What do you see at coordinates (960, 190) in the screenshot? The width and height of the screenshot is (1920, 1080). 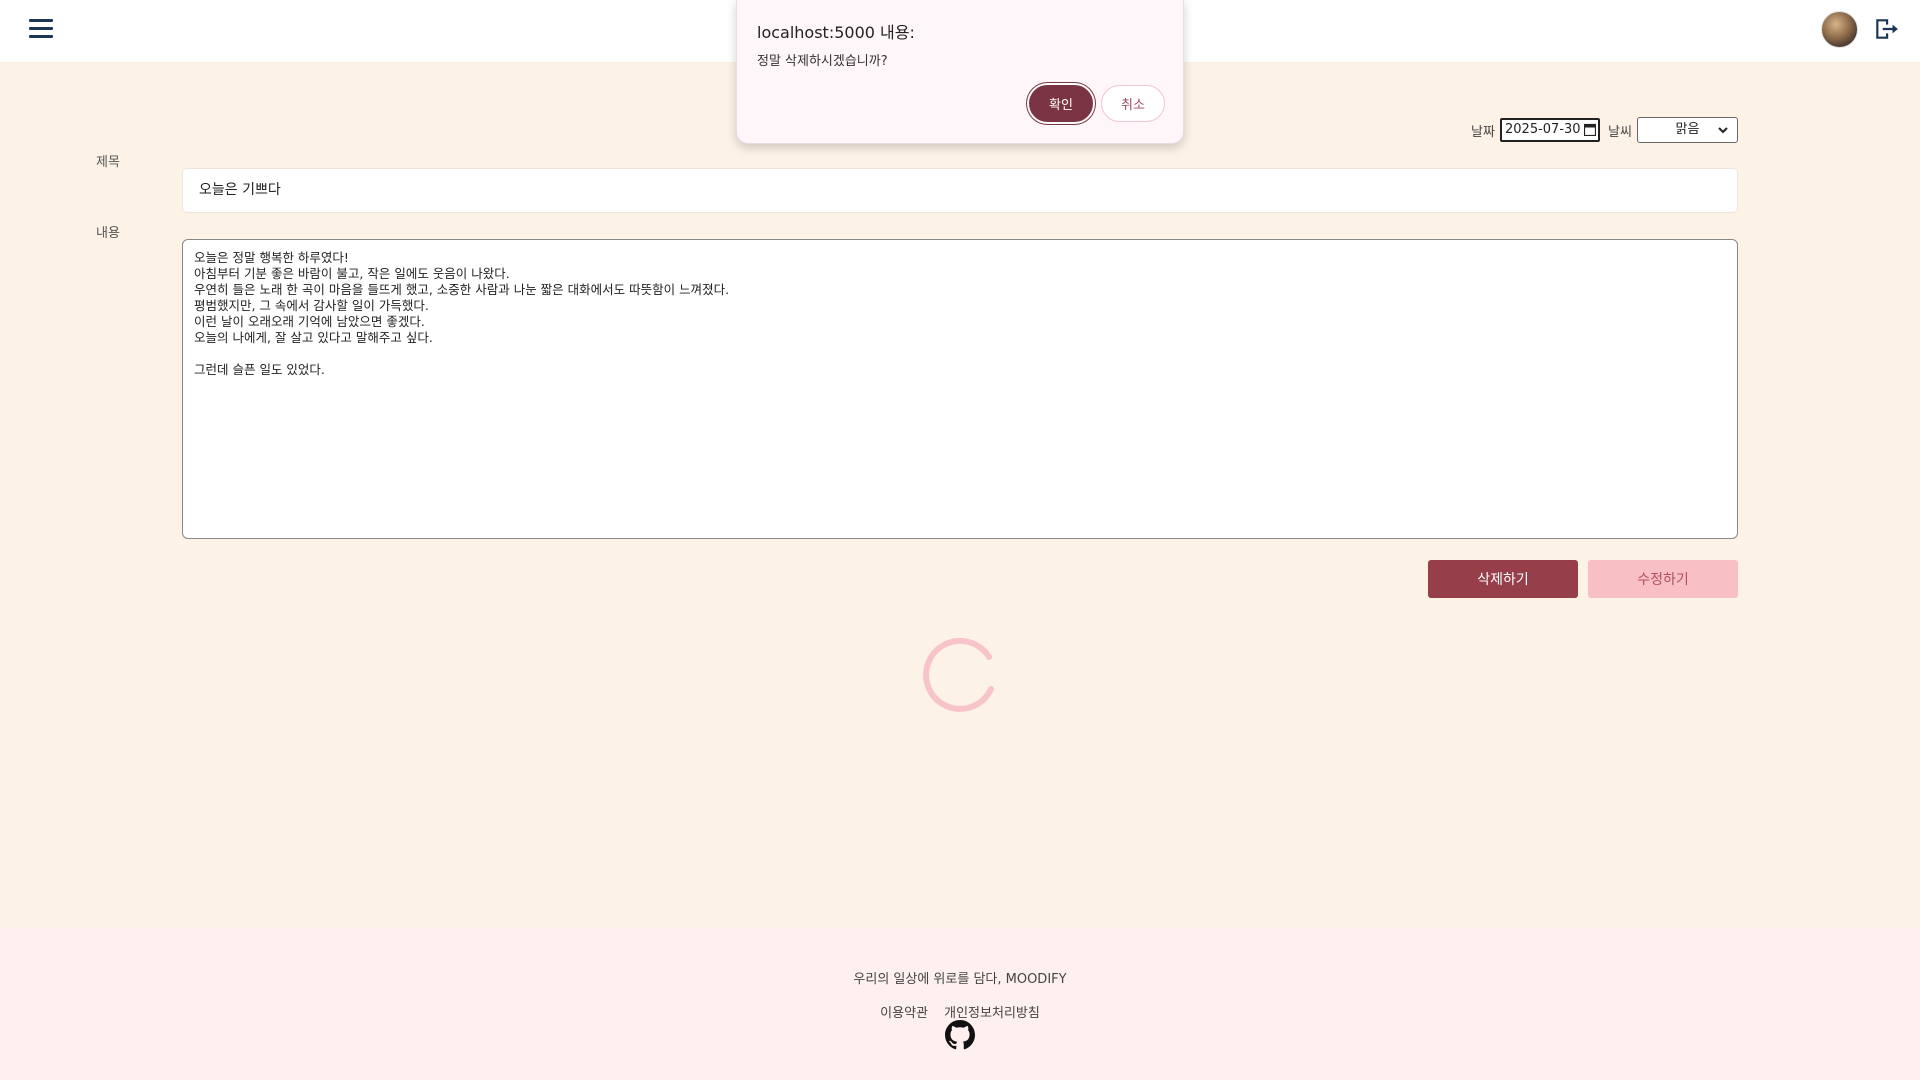 I see `title-input: 오늘은 기쁘다` at bounding box center [960, 190].